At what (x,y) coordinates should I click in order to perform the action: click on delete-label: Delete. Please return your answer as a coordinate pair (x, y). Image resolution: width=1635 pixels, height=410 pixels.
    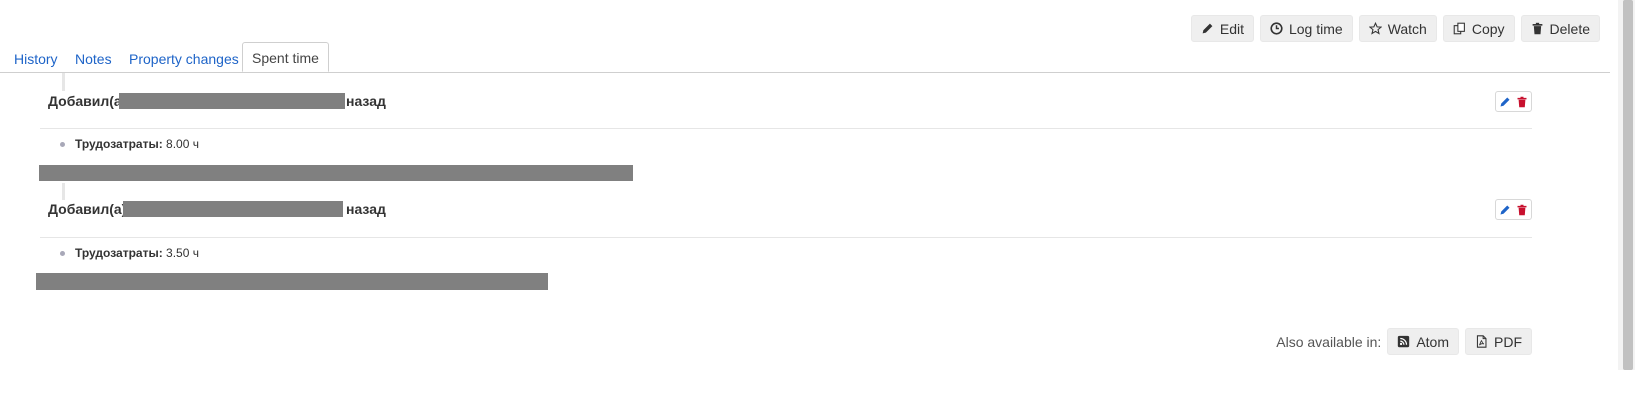
    Looking at the image, I should click on (1569, 28).